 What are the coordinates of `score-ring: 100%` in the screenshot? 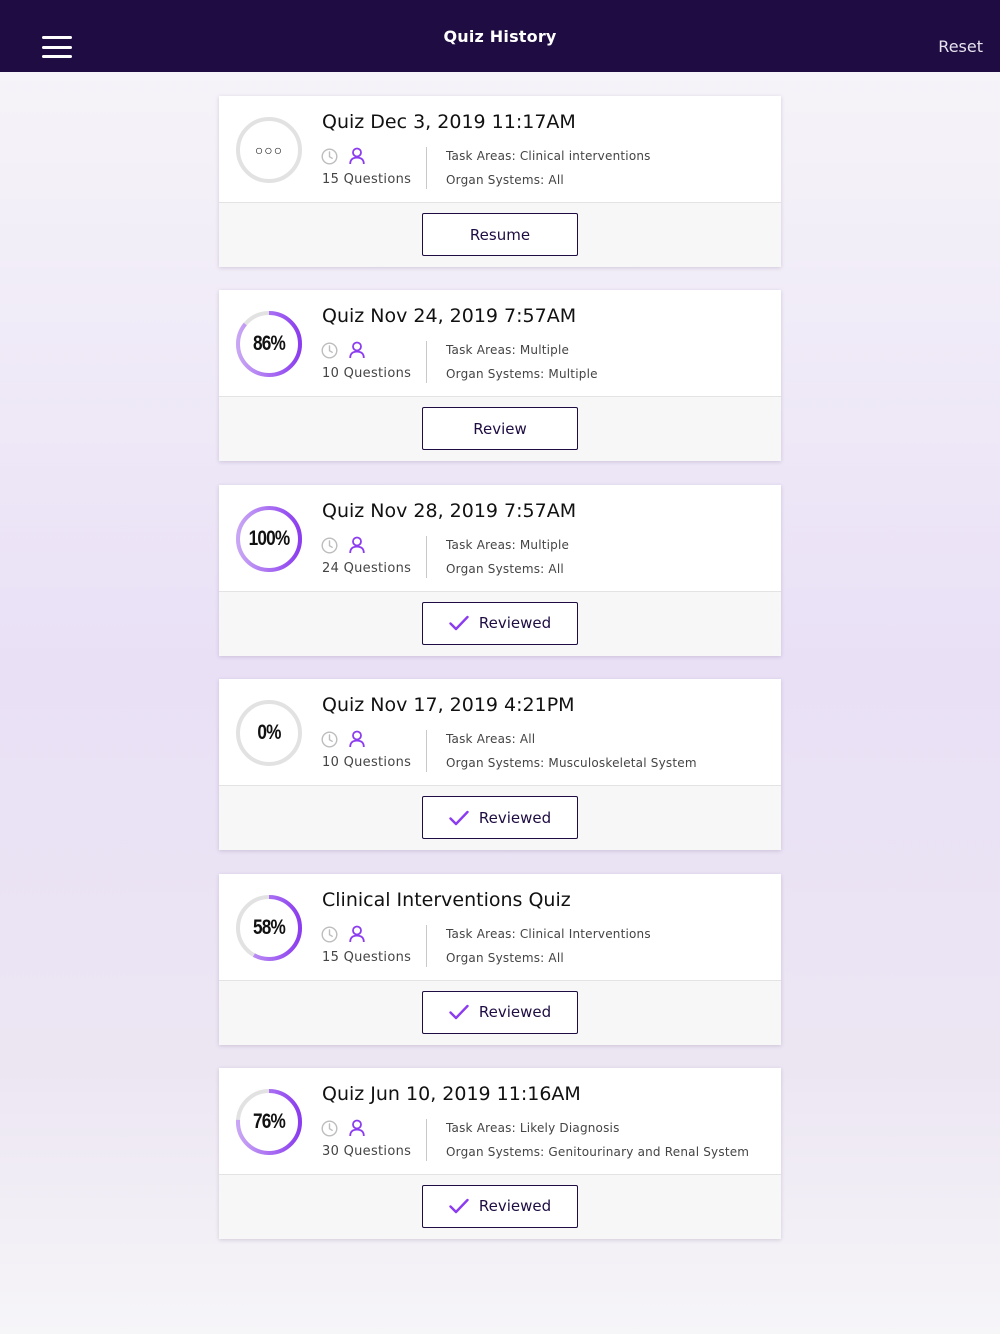 It's located at (269, 539).